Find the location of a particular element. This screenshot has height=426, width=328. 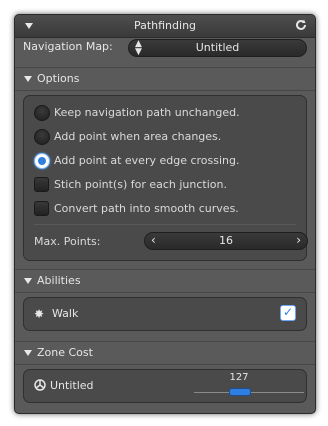

walk-label: Walk is located at coordinates (65, 313).